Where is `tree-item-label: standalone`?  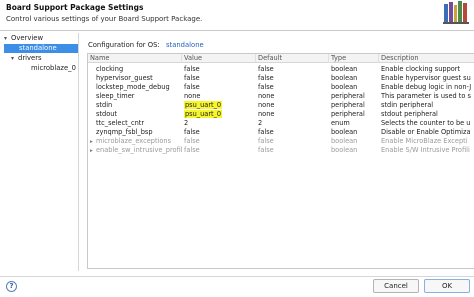
tree-item-label: standalone is located at coordinates (38, 48).